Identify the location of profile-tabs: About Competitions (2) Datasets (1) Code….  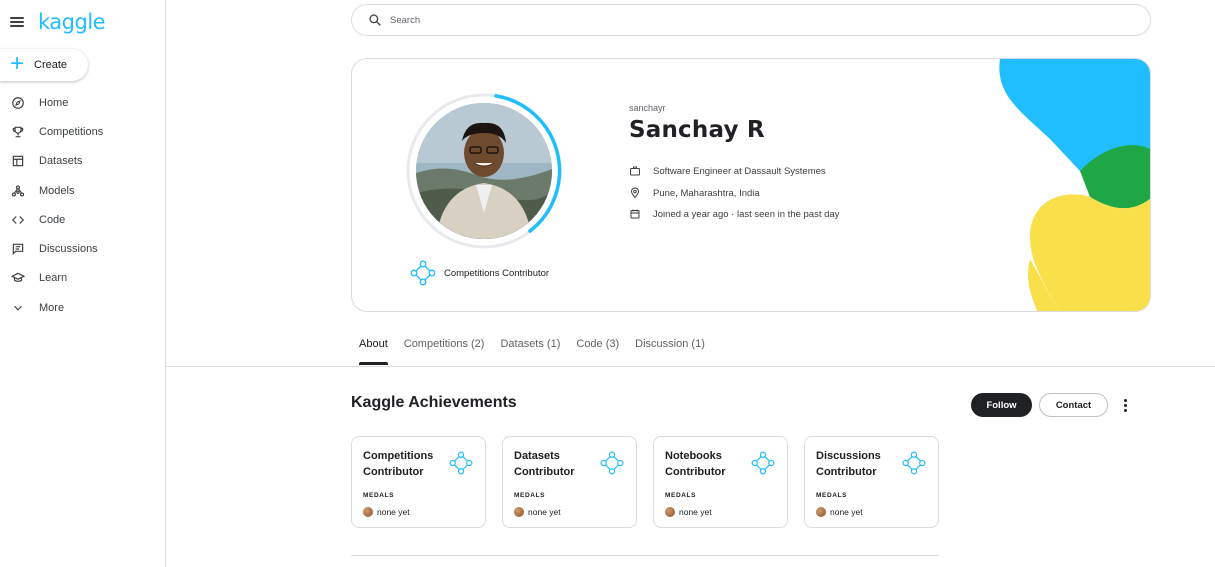
(540, 352).